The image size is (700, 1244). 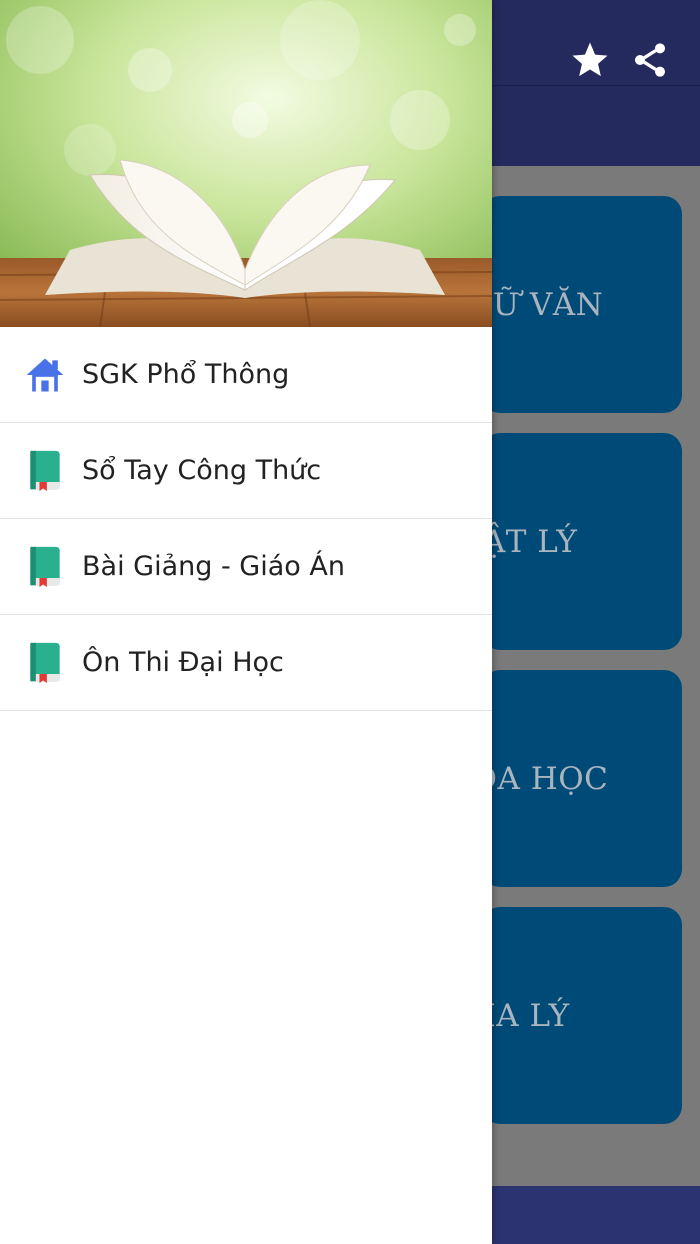 I want to click on home-icon, so click(x=45, y=375).